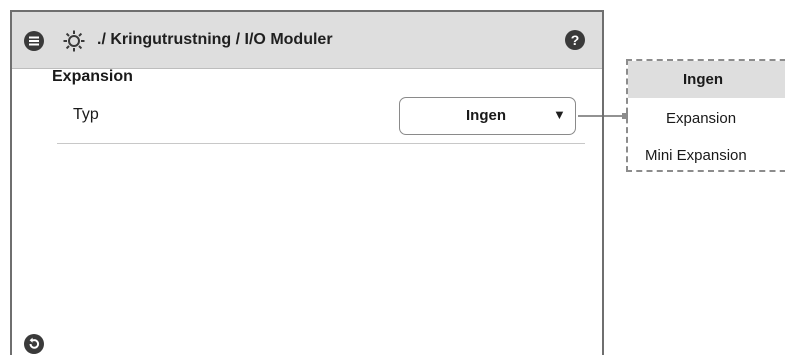 This screenshot has width=785, height=355. What do you see at coordinates (34, 344) in the screenshot?
I see `back-icon` at bounding box center [34, 344].